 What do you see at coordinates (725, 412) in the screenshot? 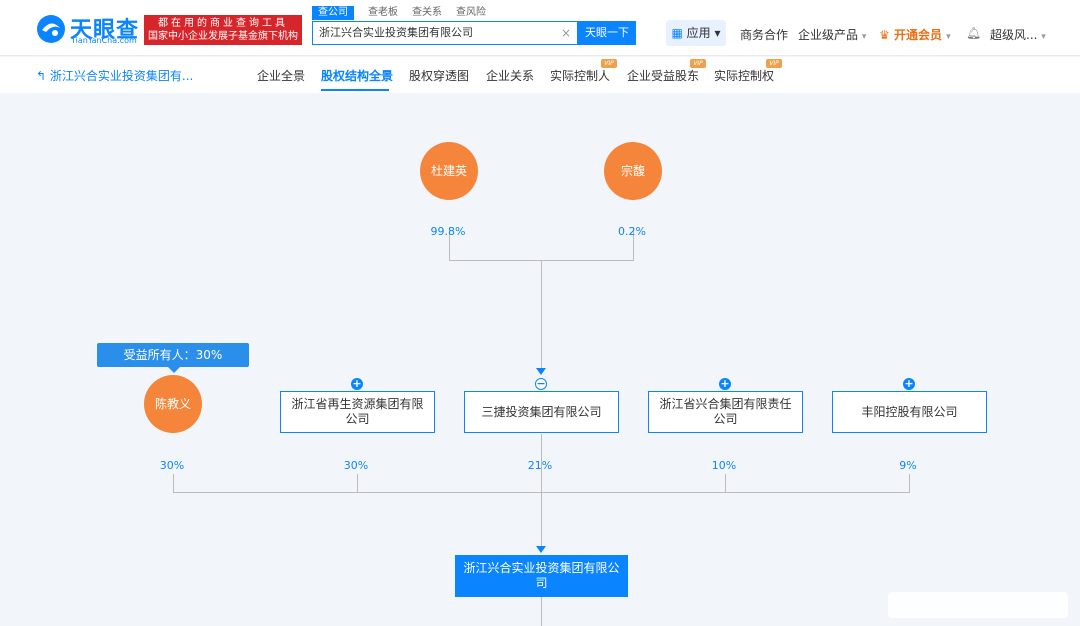
I see `shareholder-company-node: 浙江省兴合集团有限责任公司` at bounding box center [725, 412].